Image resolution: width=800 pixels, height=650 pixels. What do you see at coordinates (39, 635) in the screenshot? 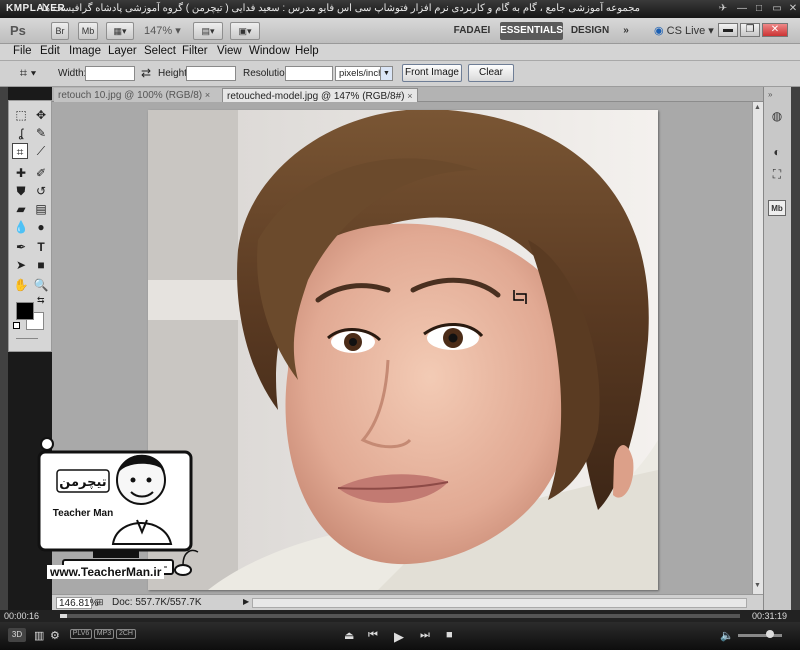
I see `playlist-icon: ▥` at bounding box center [39, 635].